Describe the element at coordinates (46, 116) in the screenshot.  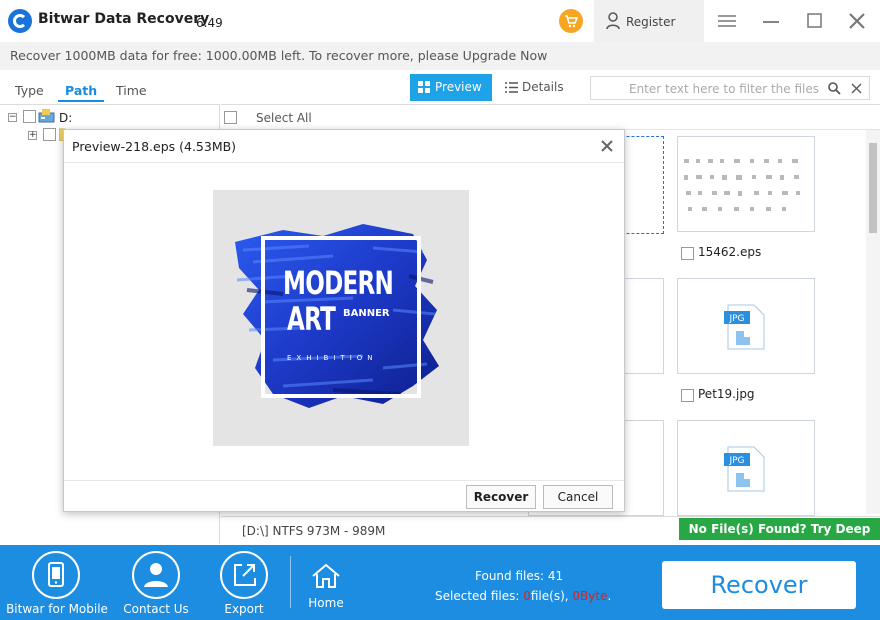
I see `drive-icon` at that location.